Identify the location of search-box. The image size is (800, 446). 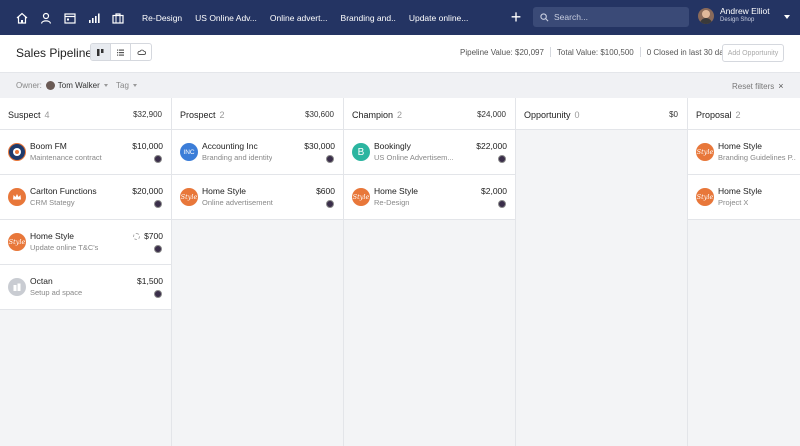
(611, 17).